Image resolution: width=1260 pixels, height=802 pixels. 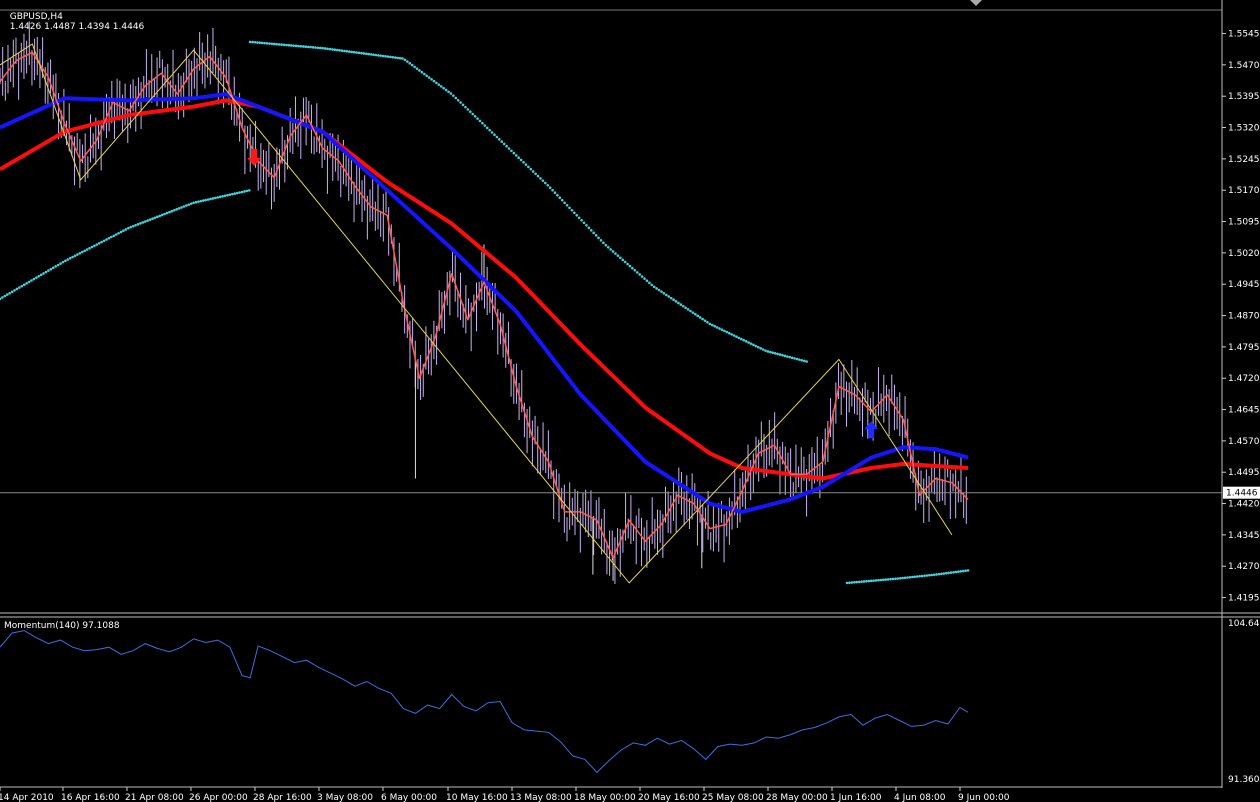 I want to click on y-tick-label: 1.5545, so click(x=1244, y=35).